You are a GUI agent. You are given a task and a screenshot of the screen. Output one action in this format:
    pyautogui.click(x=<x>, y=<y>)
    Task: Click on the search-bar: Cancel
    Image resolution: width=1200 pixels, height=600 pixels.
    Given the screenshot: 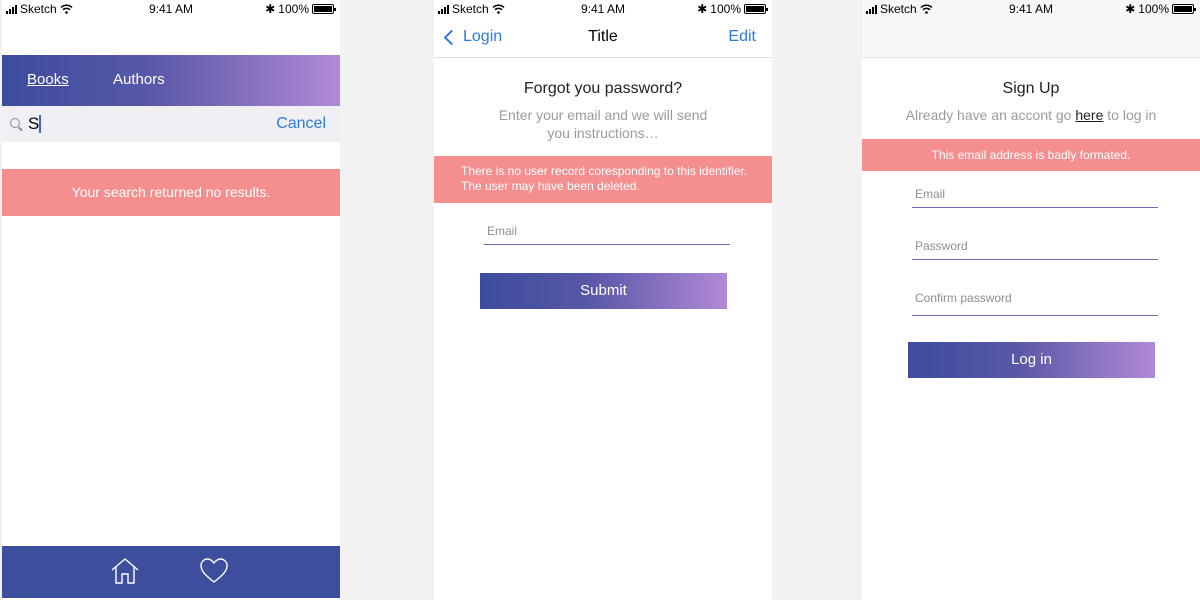 What is the action you would take?
    pyautogui.click(x=171, y=124)
    